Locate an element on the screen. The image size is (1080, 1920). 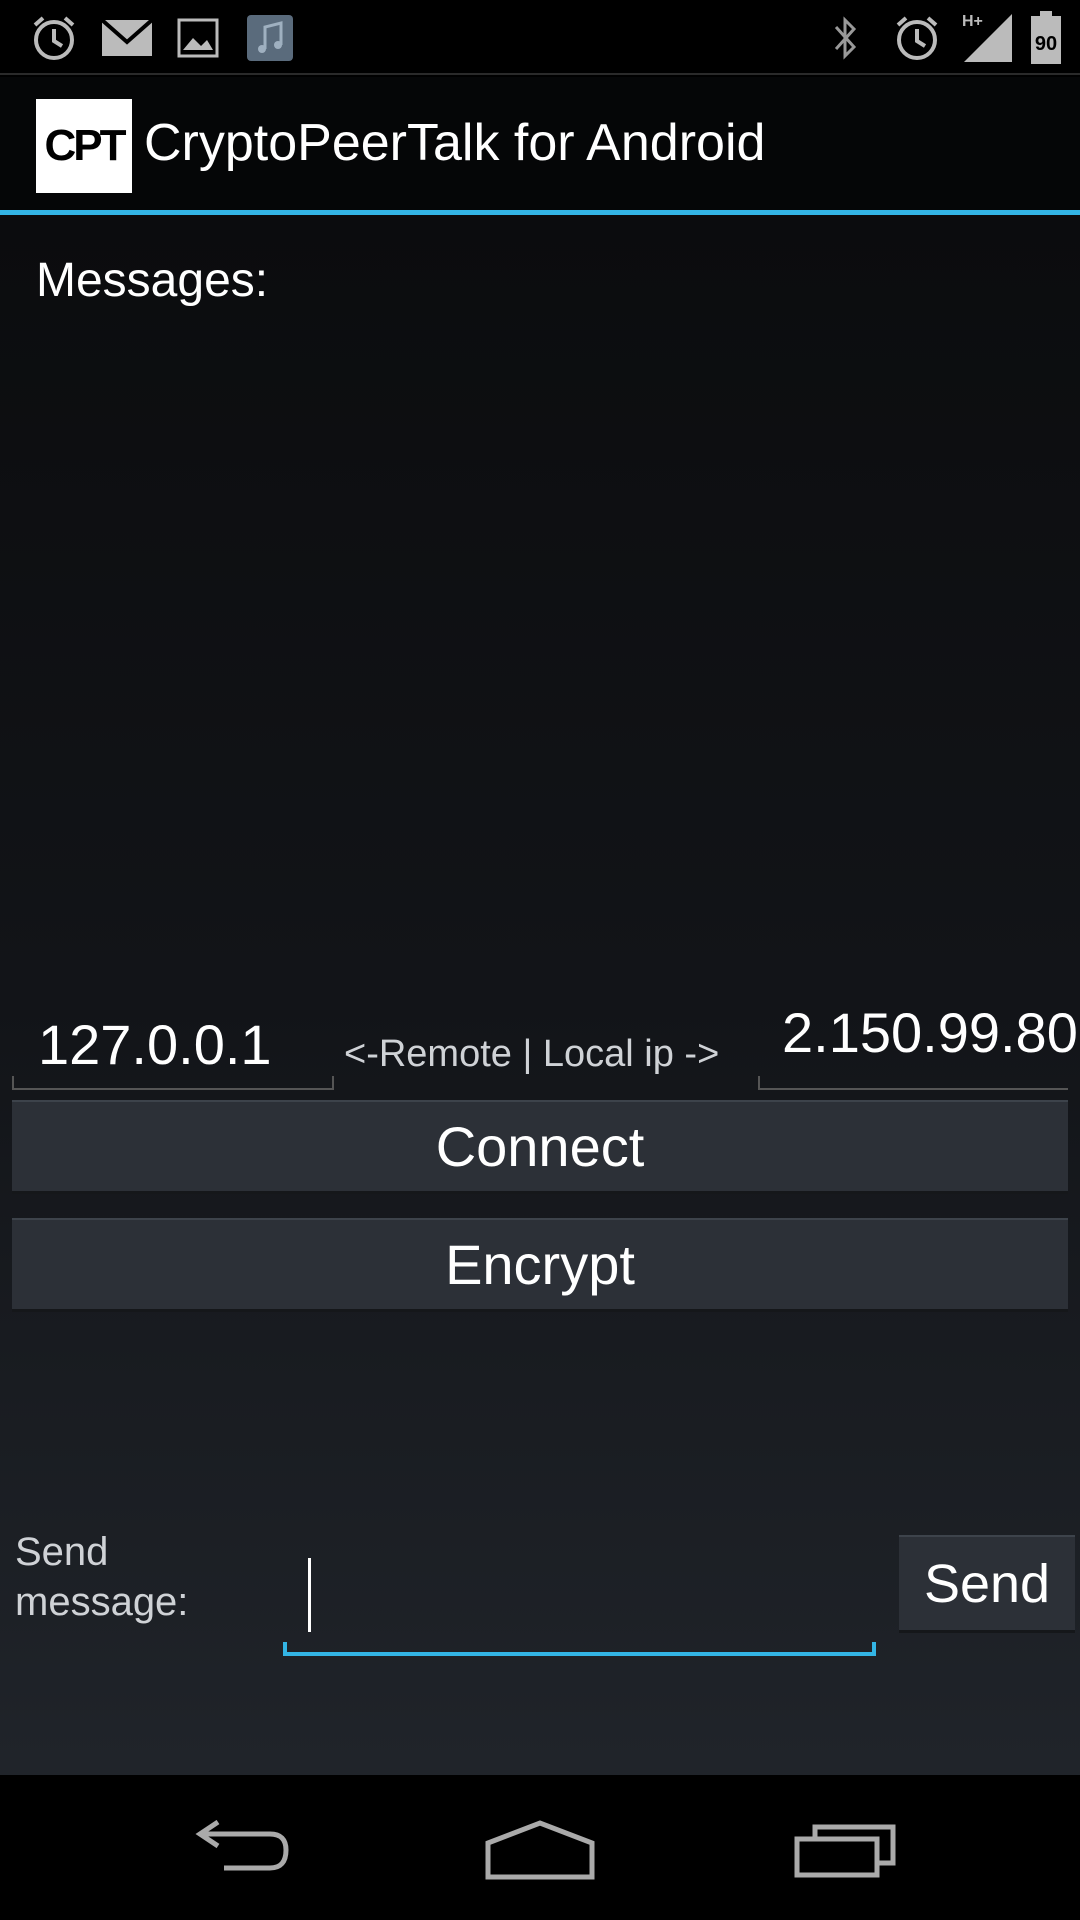
local-ip-field: 2.150.99.80 is located at coordinates (918, 1045).